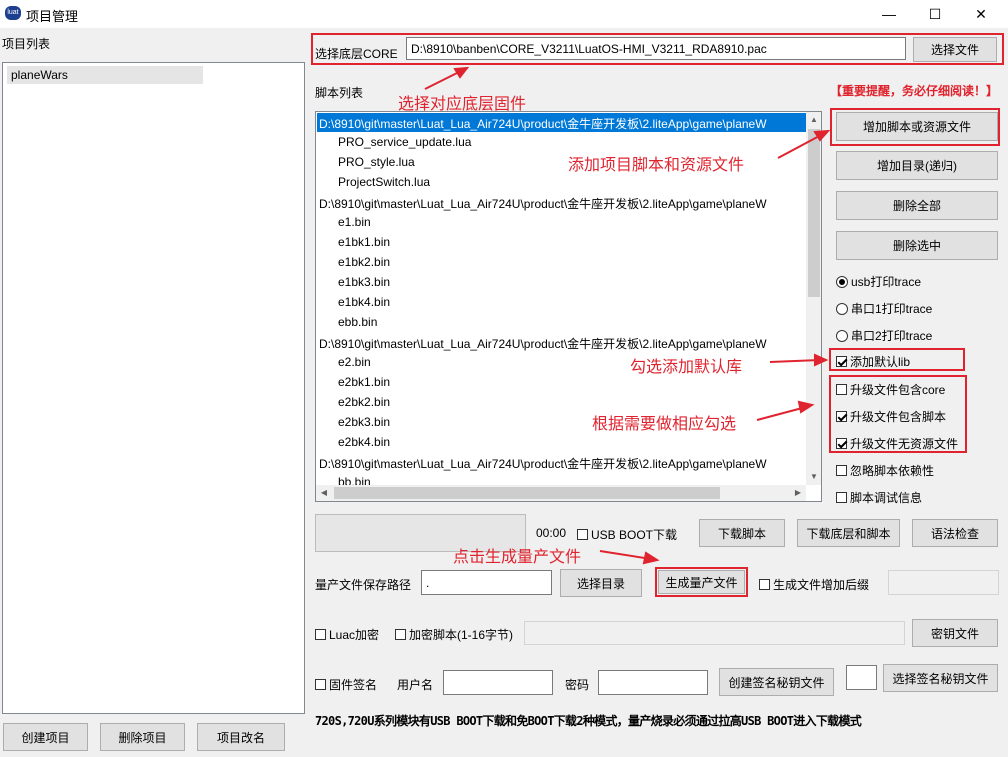 The height and width of the screenshot is (757, 1008). I want to click on arrow-generate, so click(625, 555).